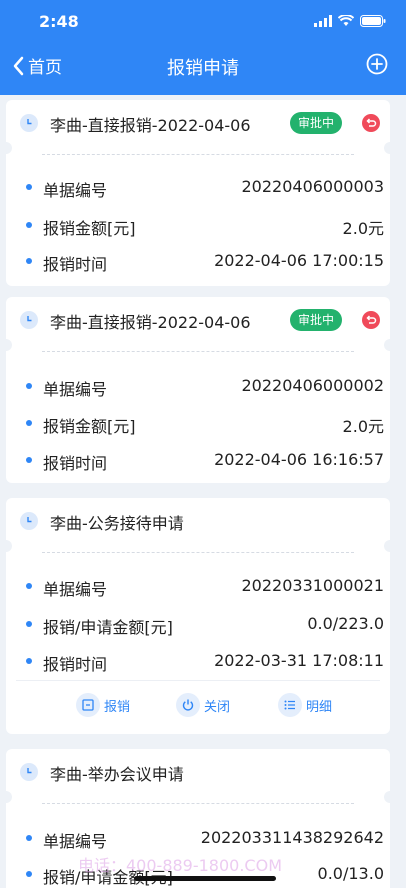 The height and width of the screenshot is (888, 406). What do you see at coordinates (204, 262) in the screenshot?
I see `field-row: 报销时间 2022-04-06 17:00:15` at bounding box center [204, 262].